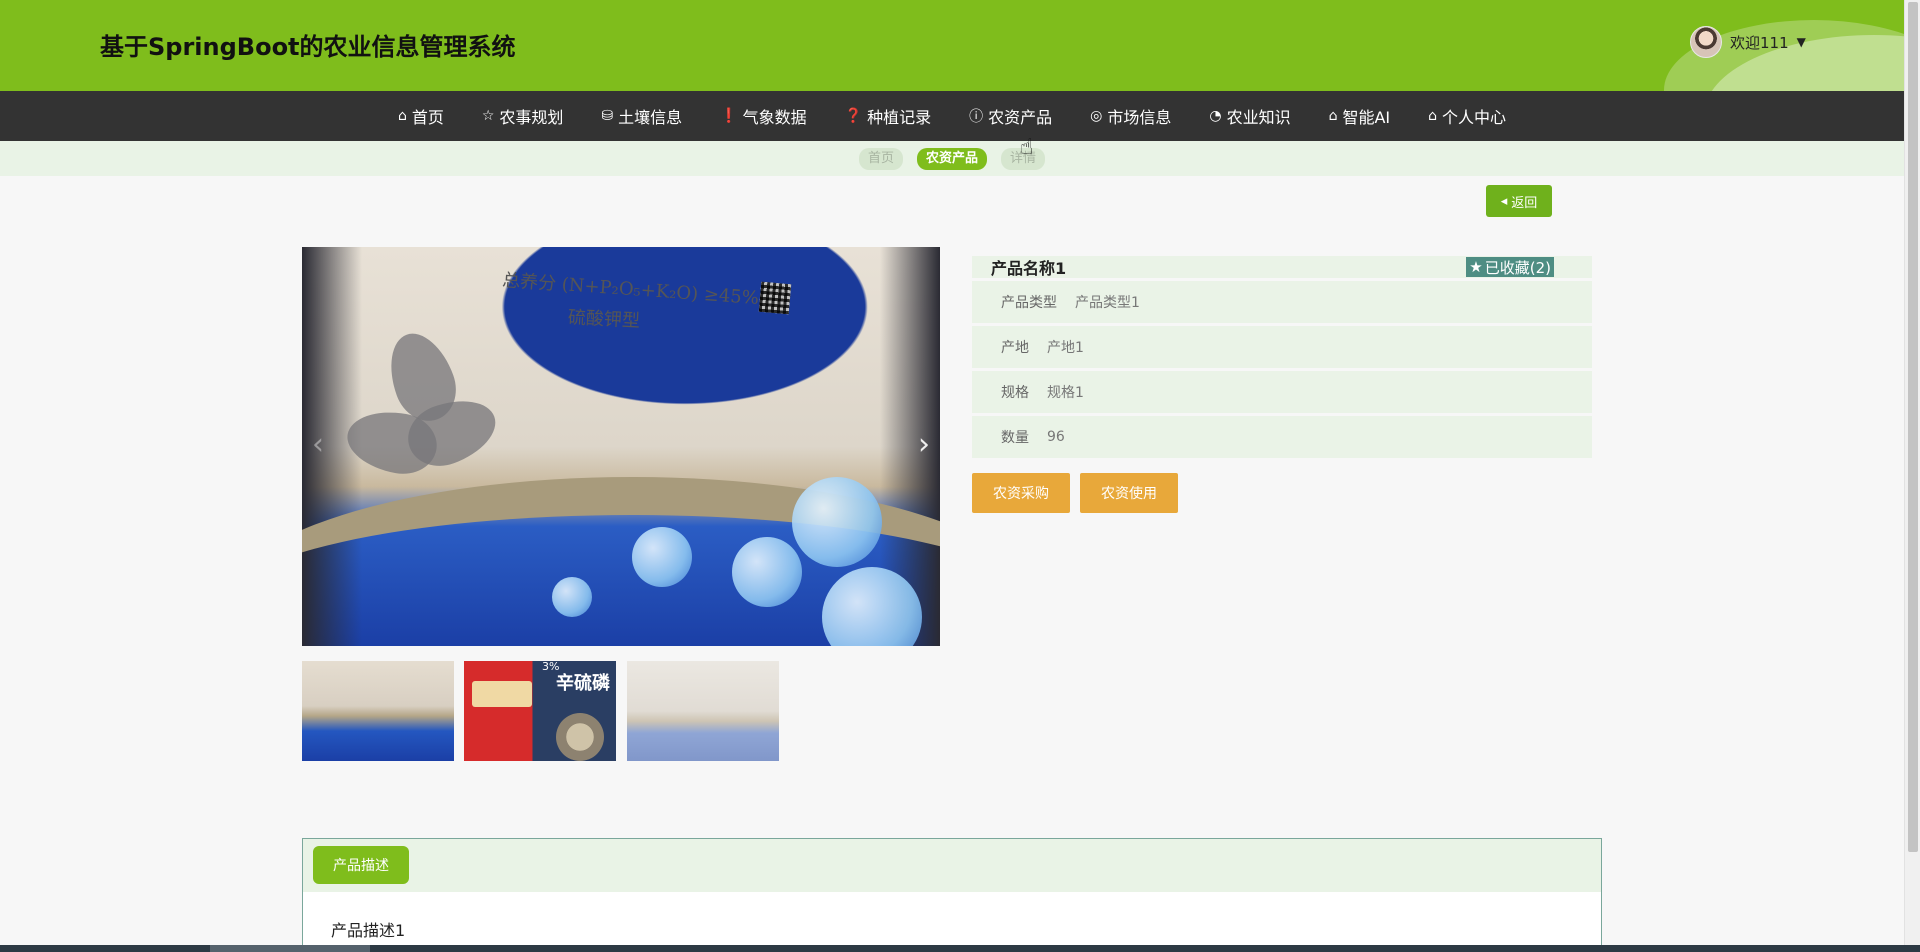 The width and height of the screenshot is (1920, 952). What do you see at coordinates (368, 930) in the screenshot?
I see `description-content: 产品描述1` at bounding box center [368, 930].